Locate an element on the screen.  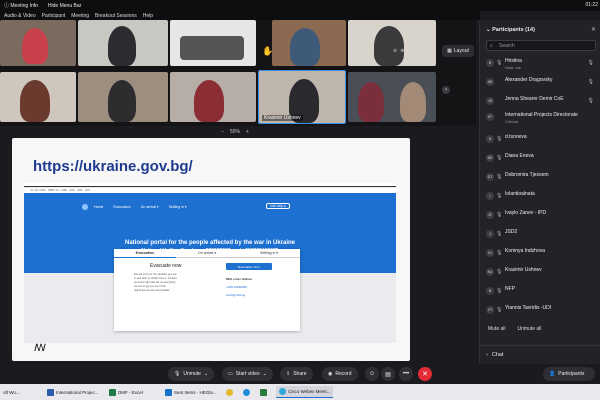
participant-row: H 🎙 Hristina Host, me 🎙 is located at coordinates (542, 64).